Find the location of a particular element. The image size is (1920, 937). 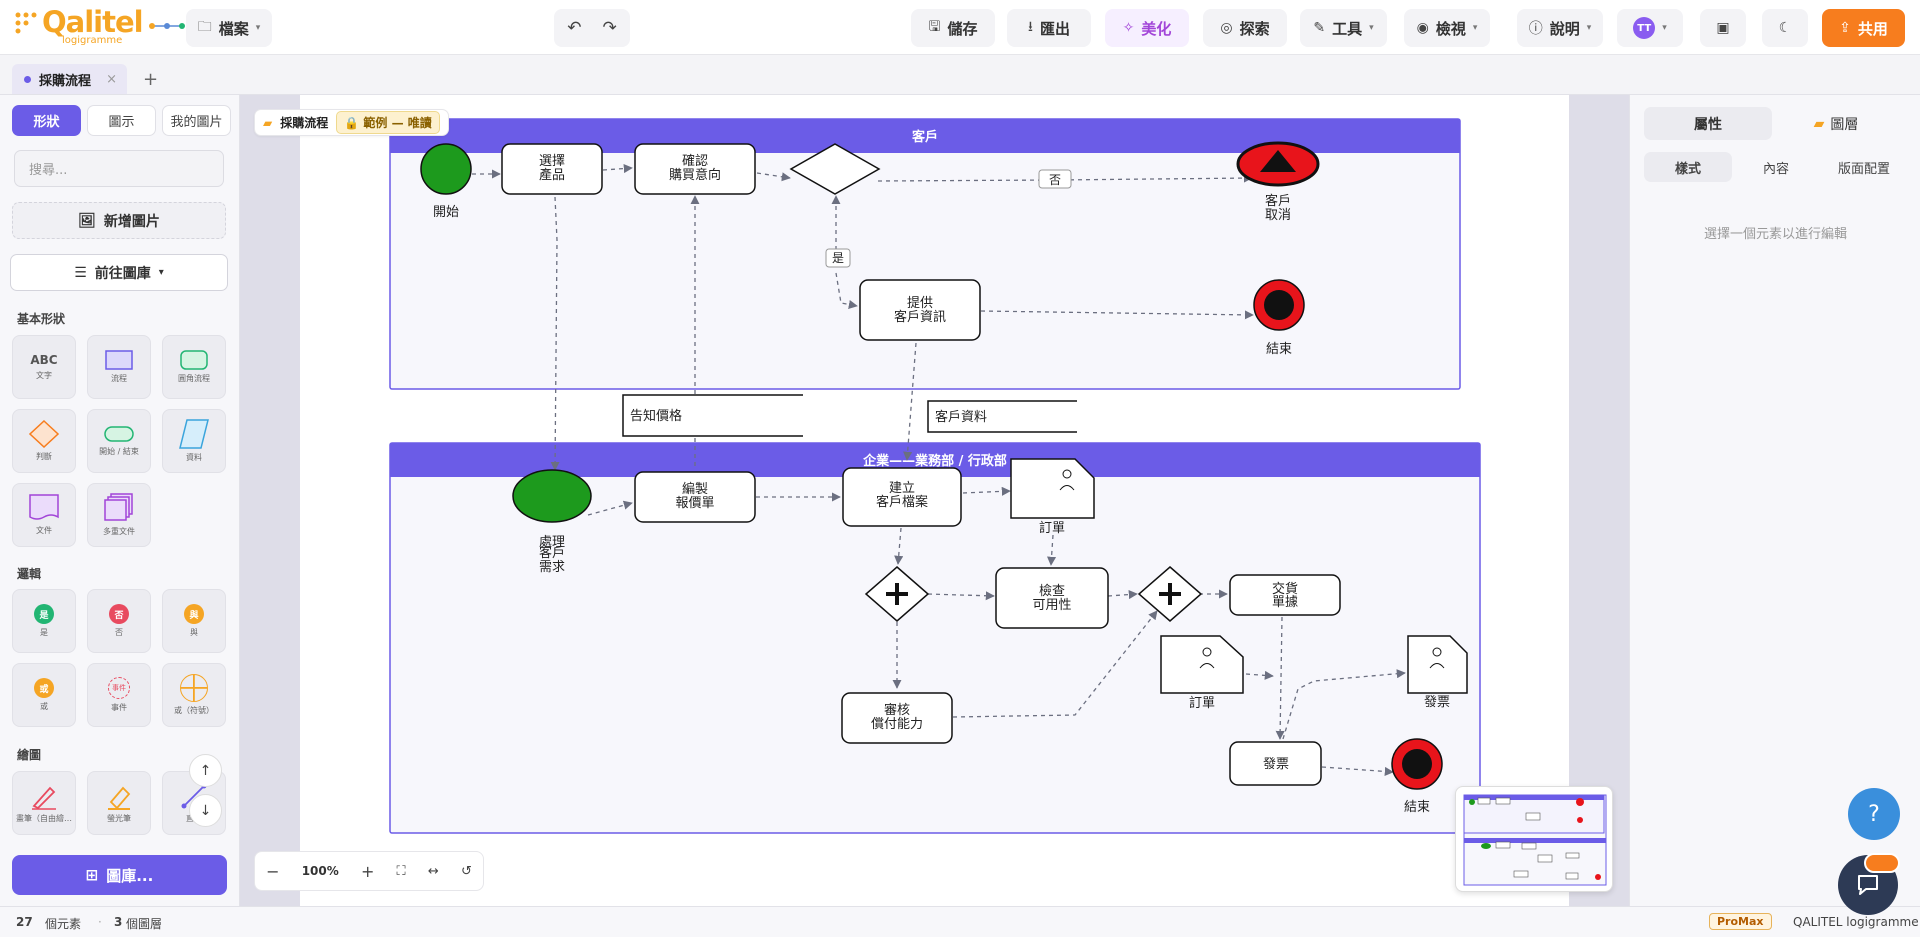

task-check-availability: 檢查 可用性 is located at coordinates (1052, 598).